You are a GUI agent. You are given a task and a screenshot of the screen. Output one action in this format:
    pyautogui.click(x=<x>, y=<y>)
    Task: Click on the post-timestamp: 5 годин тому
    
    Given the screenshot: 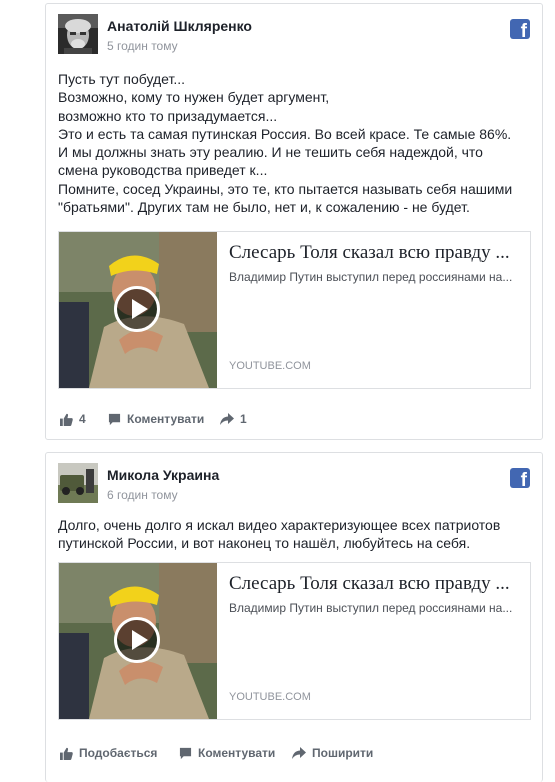 What is the action you would take?
    pyautogui.click(x=142, y=46)
    